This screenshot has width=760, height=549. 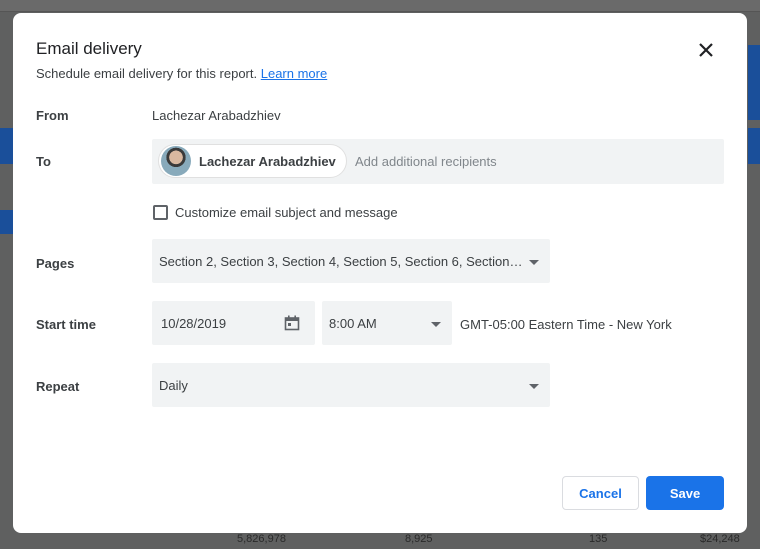 What do you see at coordinates (685, 493) in the screenshot?
I see `save-button: Save` at bounding box center [685, 493].